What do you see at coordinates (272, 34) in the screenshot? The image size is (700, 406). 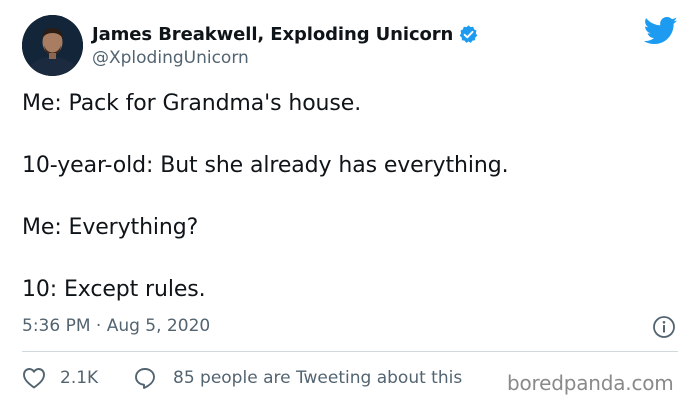 I see `display-name: James Breakwell, Exploding Unicorn` at bounding box center [272, 34].